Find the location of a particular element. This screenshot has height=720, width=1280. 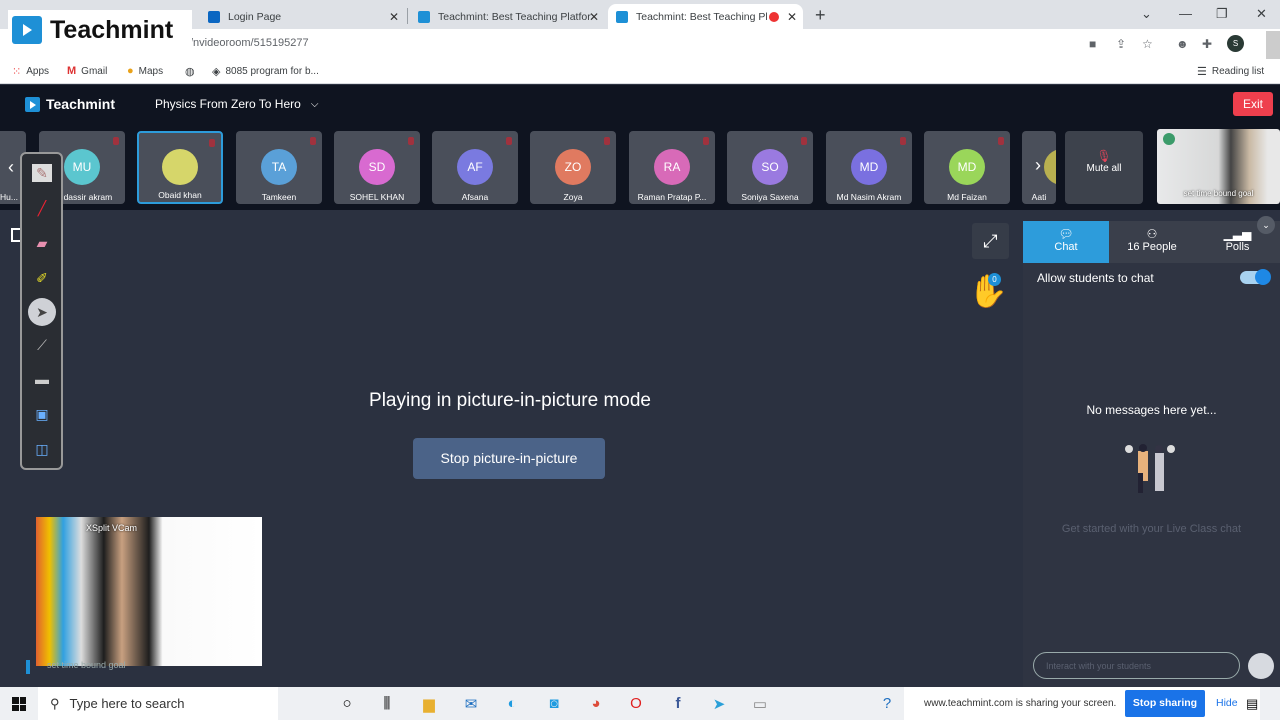

mic-on-icon is located at coordinates (1169, 139).